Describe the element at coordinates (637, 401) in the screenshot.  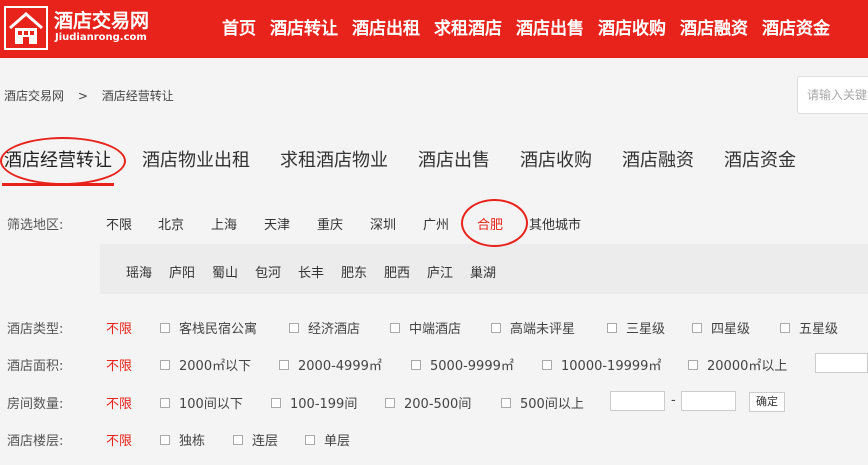
I see `rooms-min-input` at that location.